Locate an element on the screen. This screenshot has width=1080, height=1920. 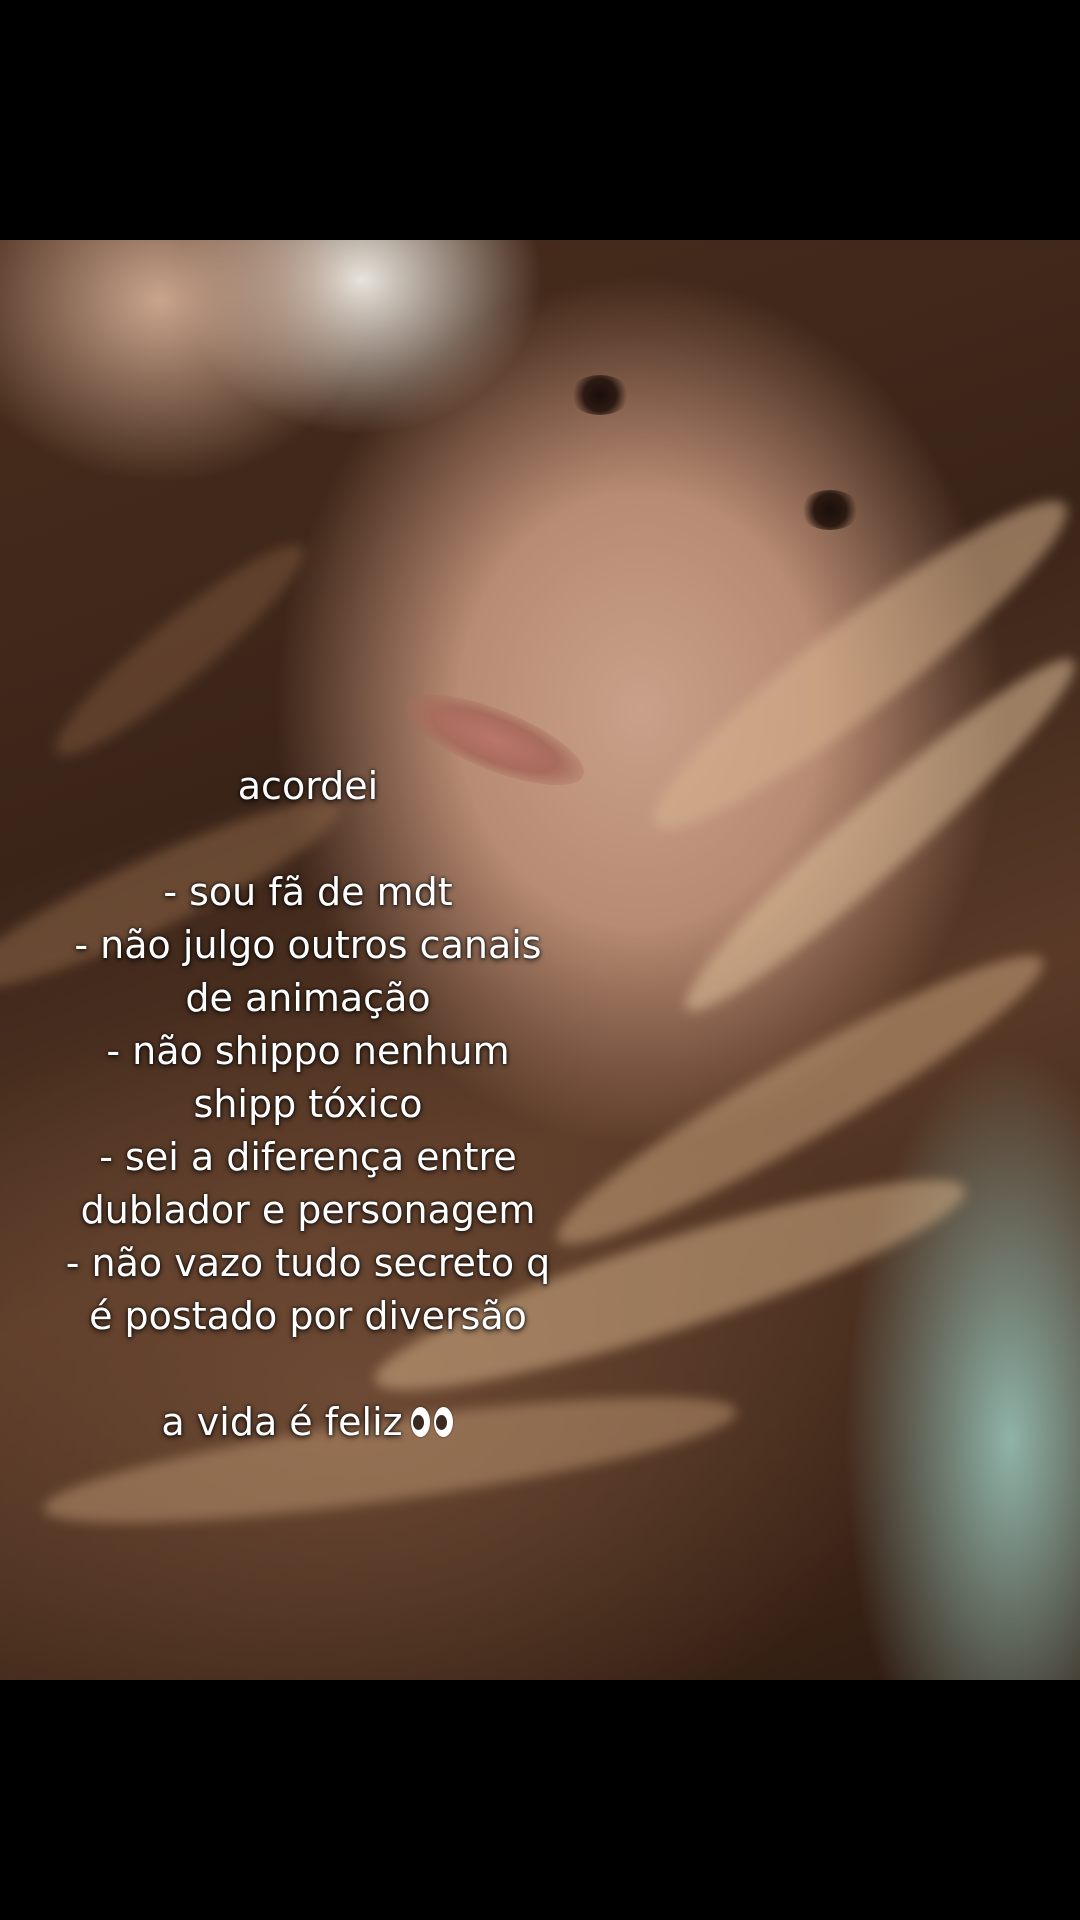
caption-line: dublador e personagem is located at coordinates (308, 1210).